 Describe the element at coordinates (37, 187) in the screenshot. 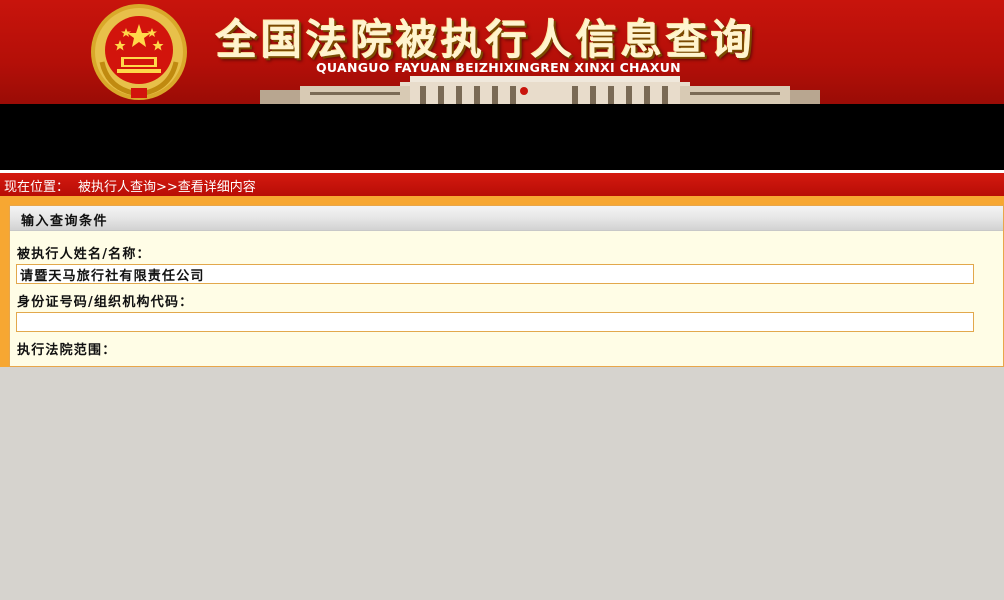

I see `breadcrumb-label: 现在位置：` at that location.